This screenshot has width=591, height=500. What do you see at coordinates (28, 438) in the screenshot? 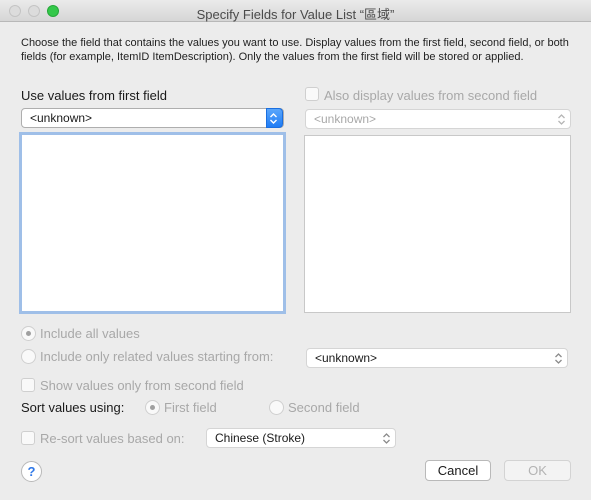
I see `resort-values-checkbox` at bounding box center [28, 438].